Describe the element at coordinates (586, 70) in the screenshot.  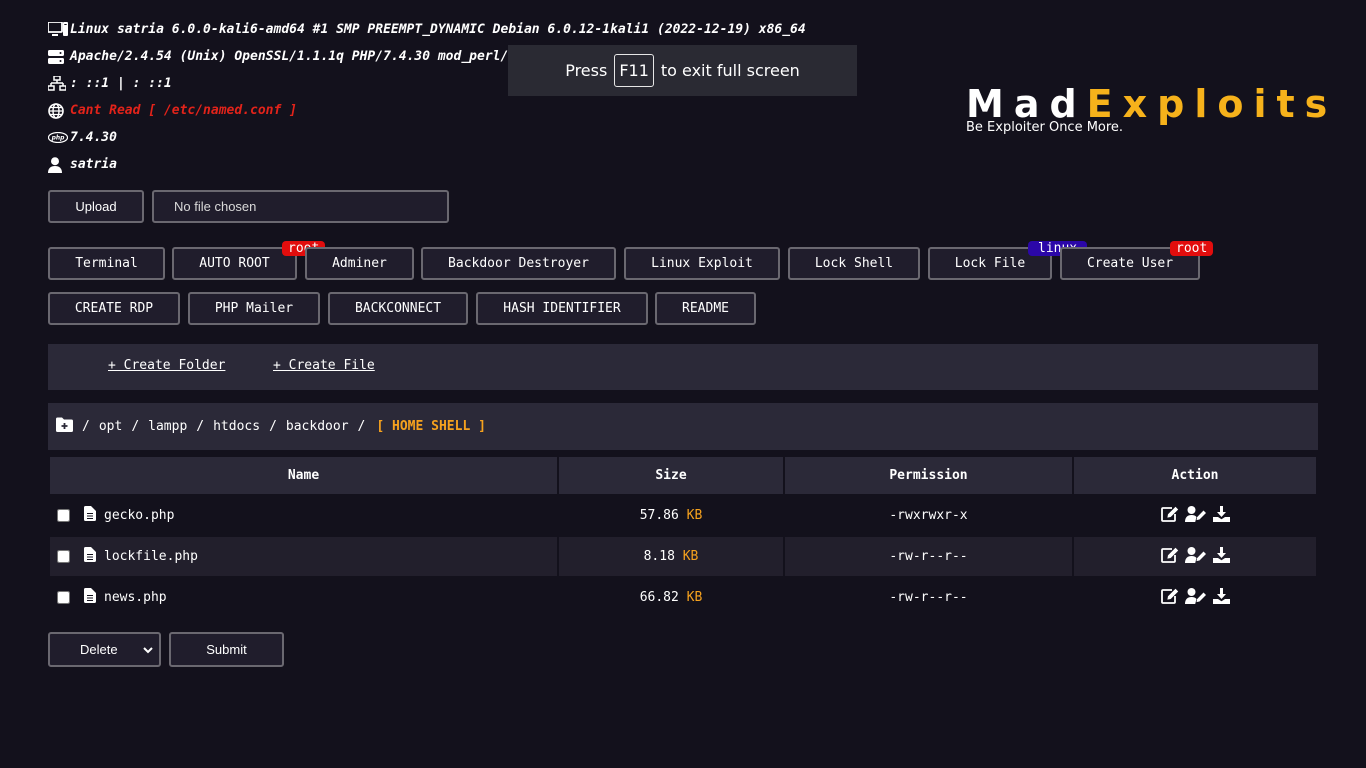
I see `fullscreen-prefix: Press` at that location.